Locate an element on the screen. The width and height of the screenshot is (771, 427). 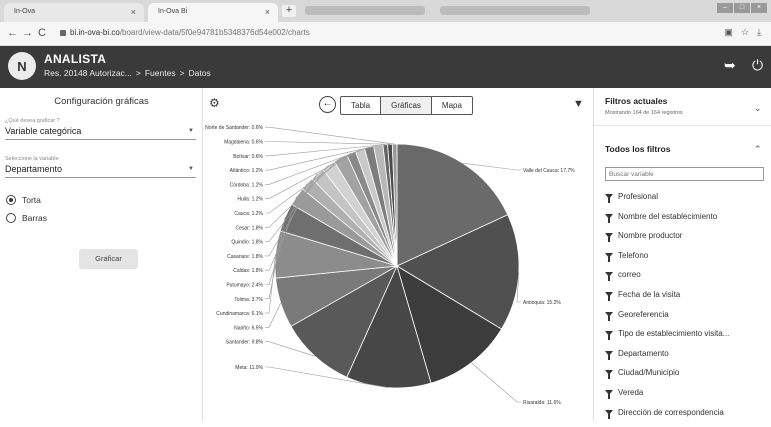
all-filters-title: Todos los filtros is located at coordinates (638, 149).